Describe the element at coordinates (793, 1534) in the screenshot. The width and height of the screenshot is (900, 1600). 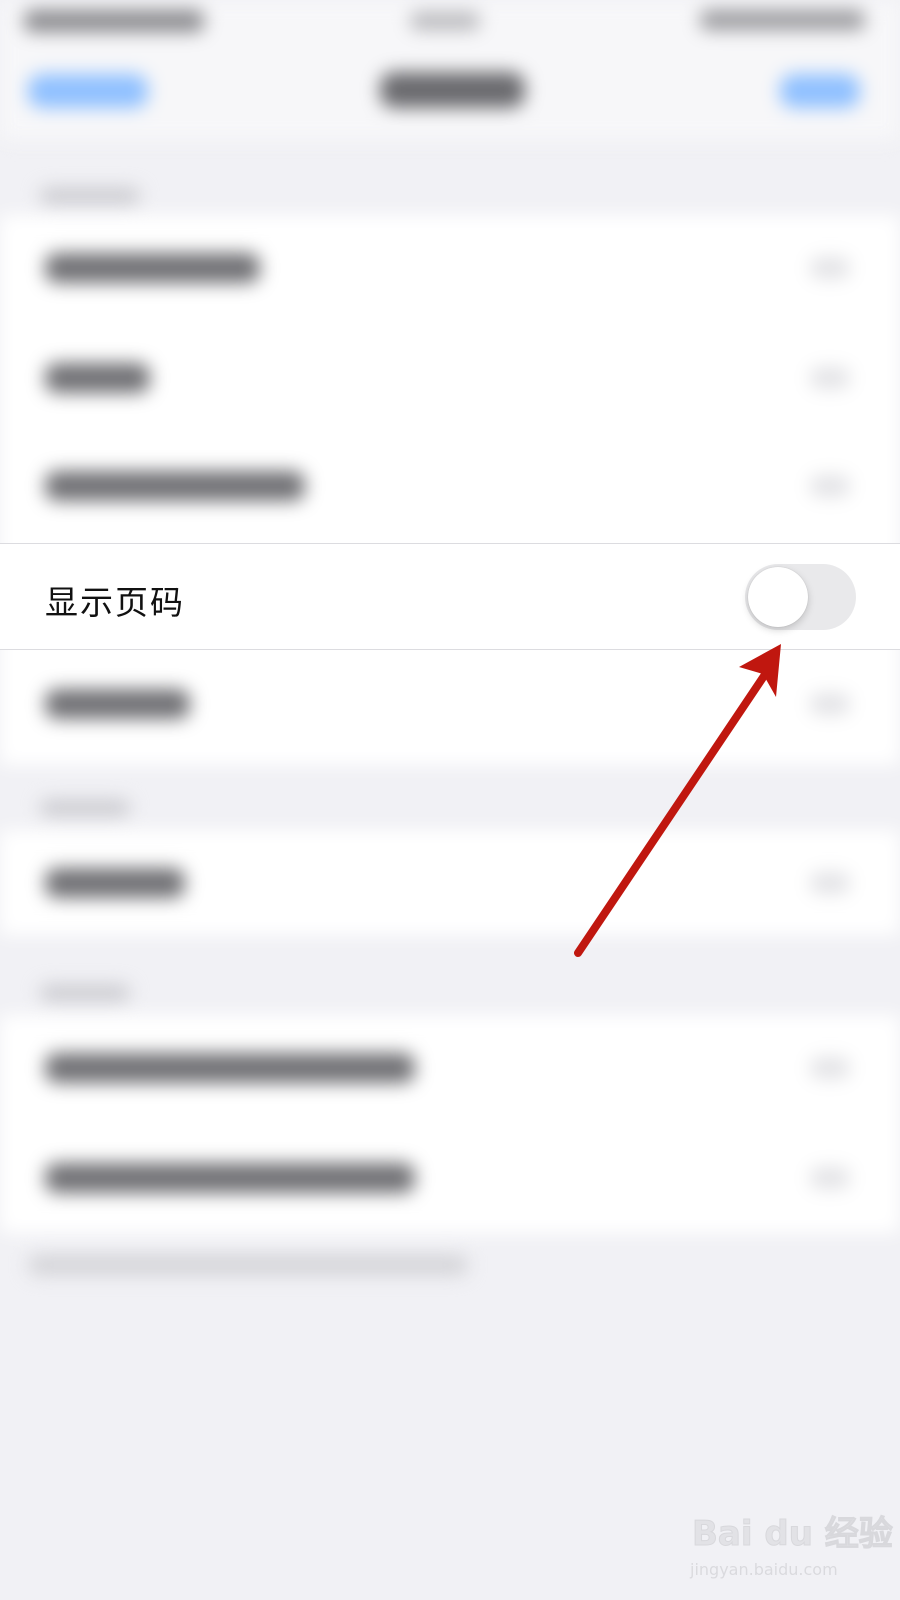
I see `baidu-paw-icon: Bai du 经验` at that location.